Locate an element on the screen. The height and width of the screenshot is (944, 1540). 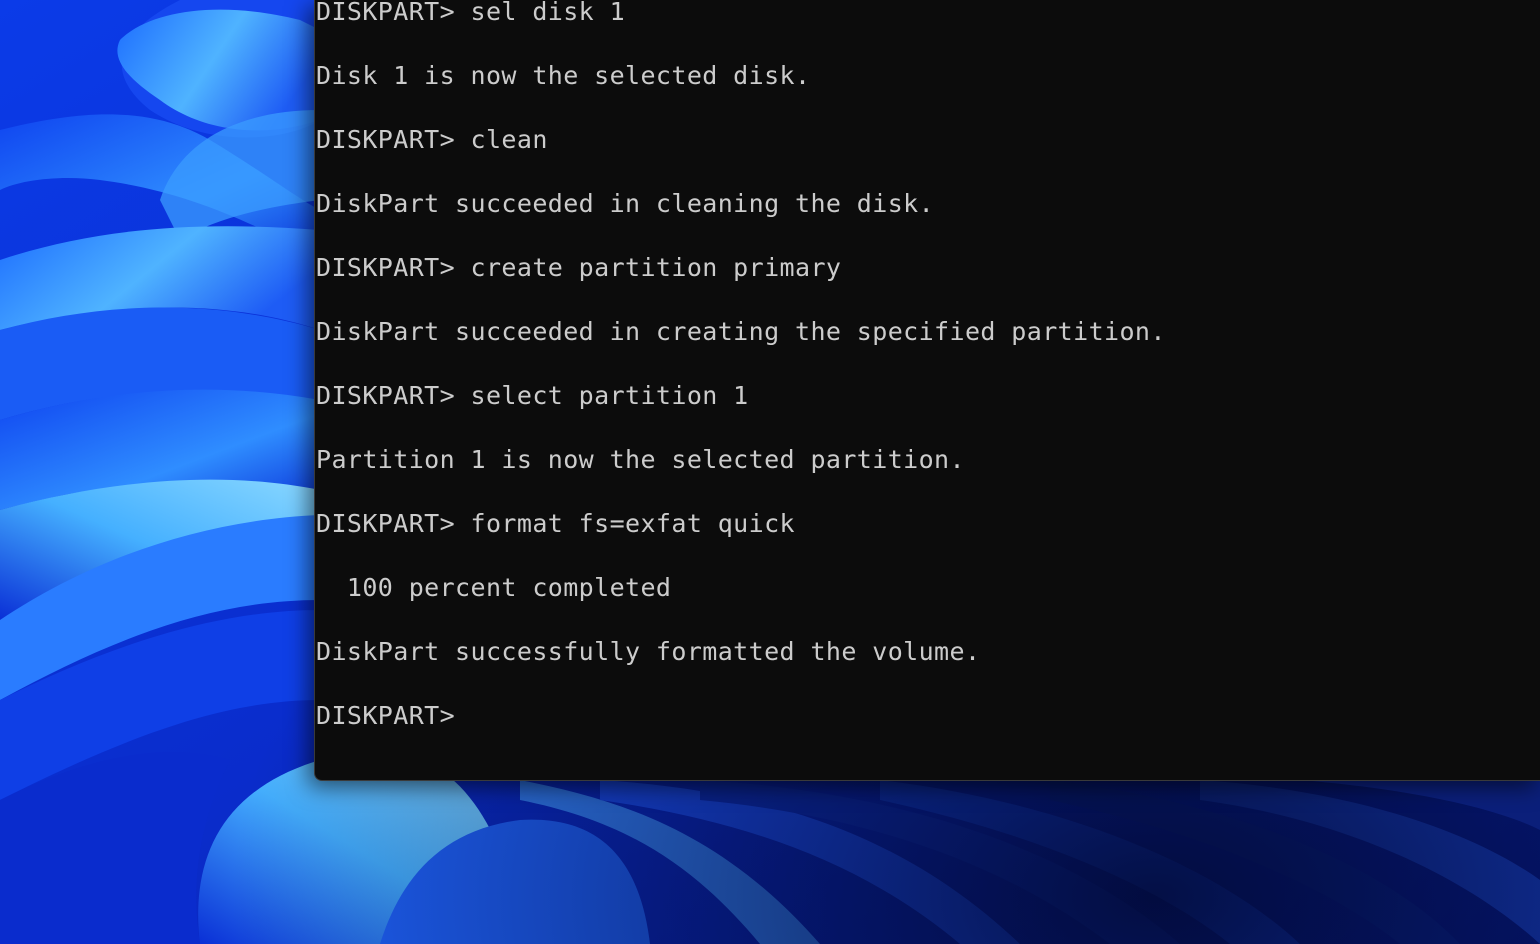
console-line: DISKPART> sel disk 1 is located at coordinates (471, 13).